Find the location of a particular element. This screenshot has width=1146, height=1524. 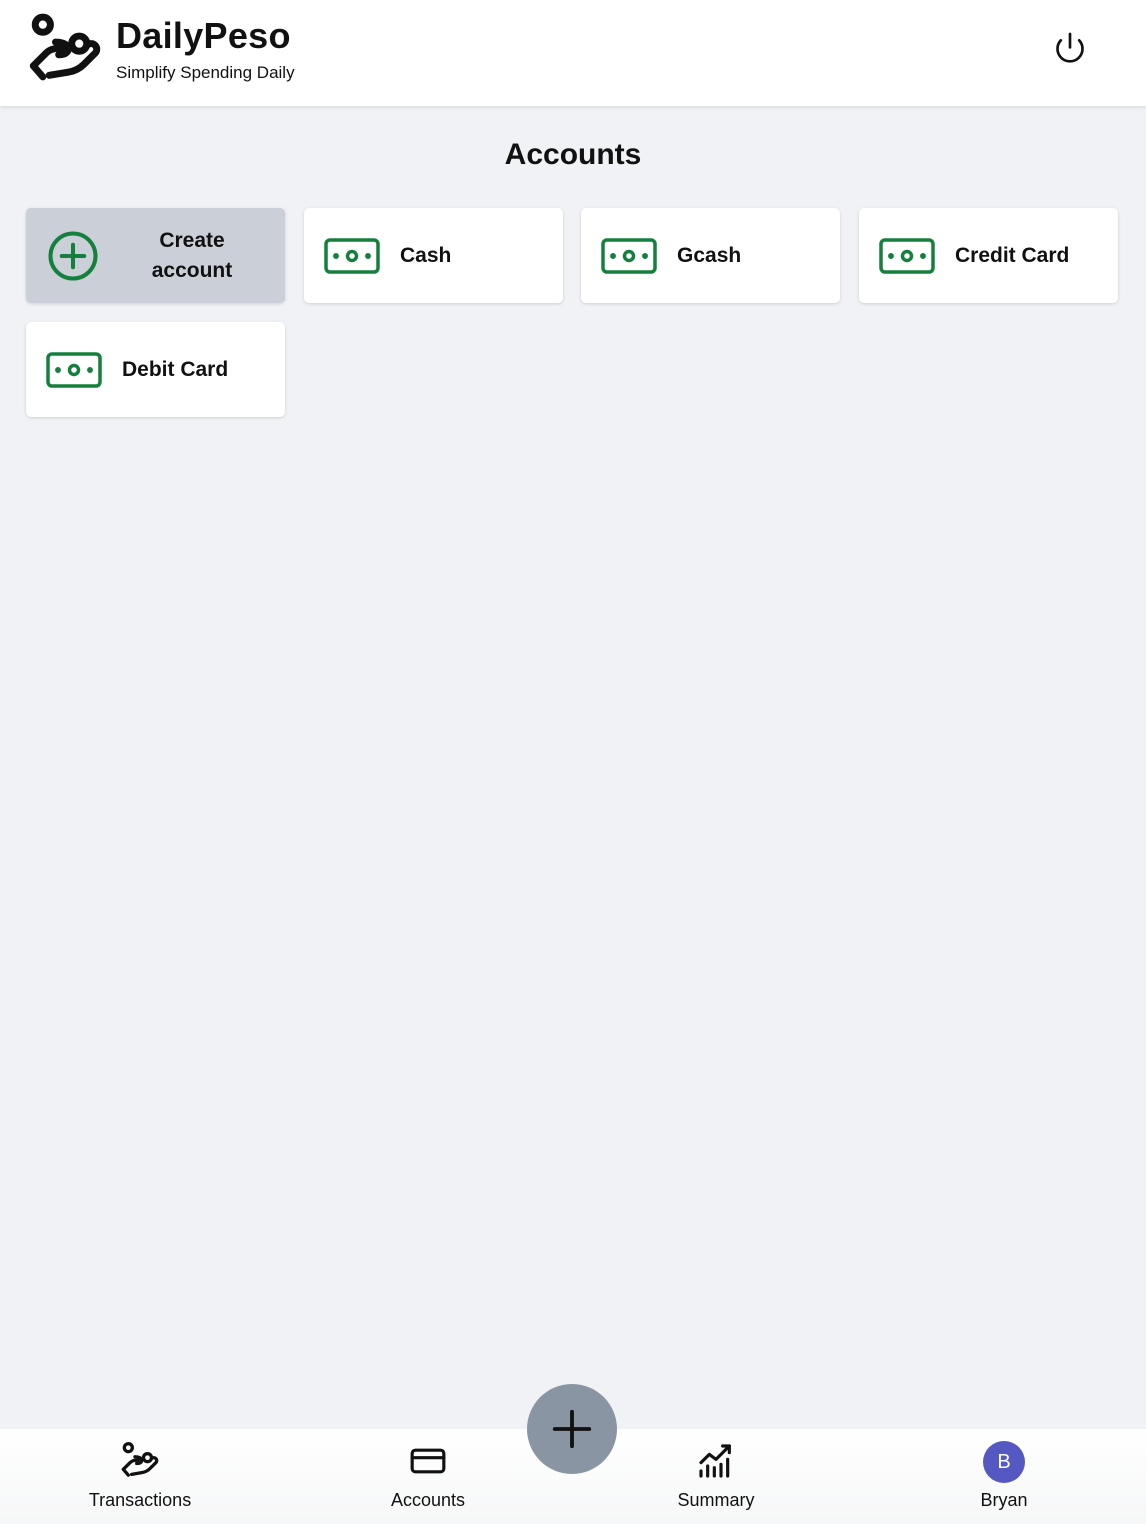

plus-icon is located at coordinates (572, 1429).